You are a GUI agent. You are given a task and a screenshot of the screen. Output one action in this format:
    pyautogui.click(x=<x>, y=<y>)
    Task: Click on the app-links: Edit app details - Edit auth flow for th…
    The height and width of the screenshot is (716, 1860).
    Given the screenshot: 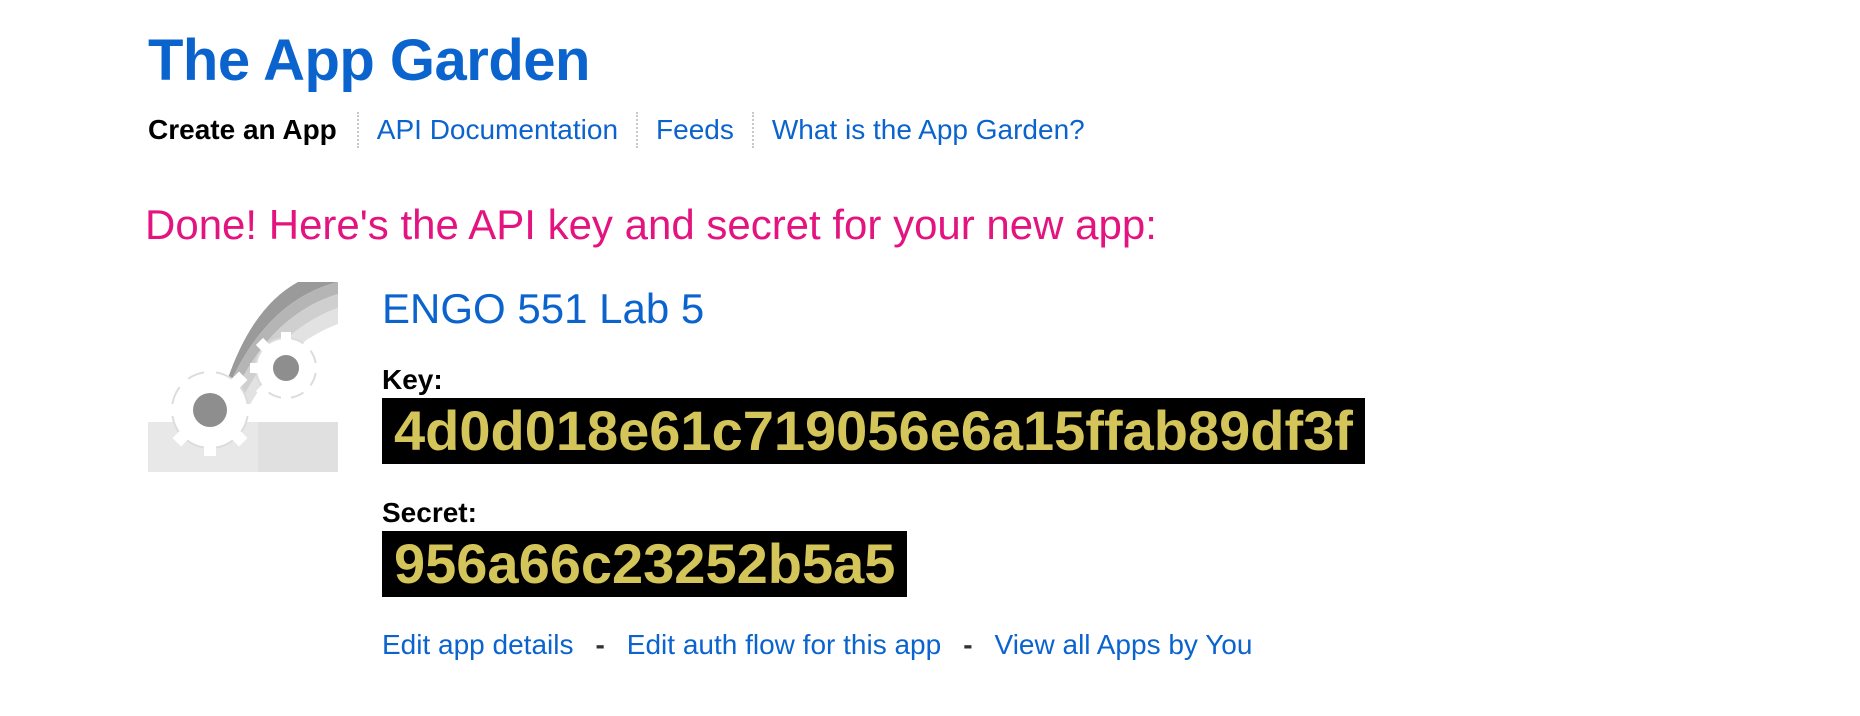 What is the action you would take?
    pyautogui.click(x=817, y=645)
    